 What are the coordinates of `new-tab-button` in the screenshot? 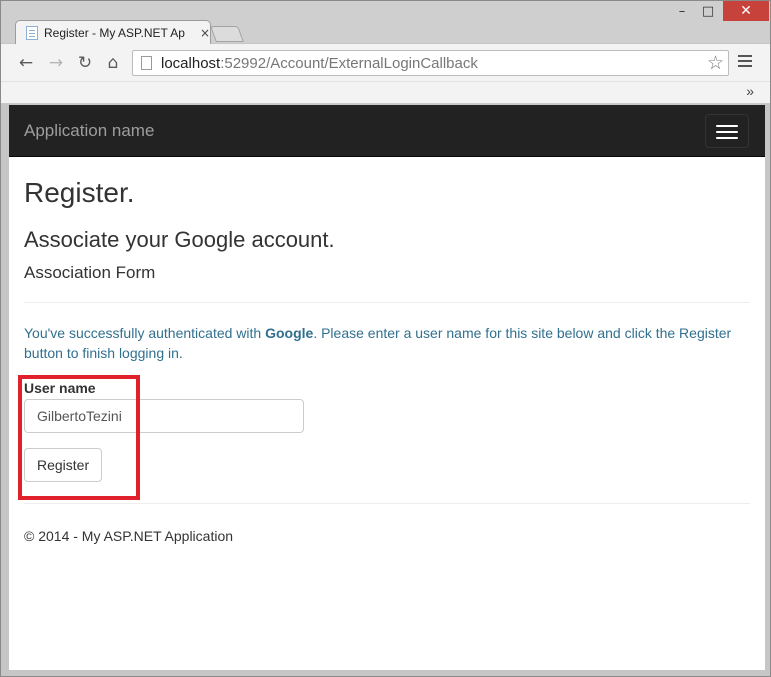 It's located at (227, 34).